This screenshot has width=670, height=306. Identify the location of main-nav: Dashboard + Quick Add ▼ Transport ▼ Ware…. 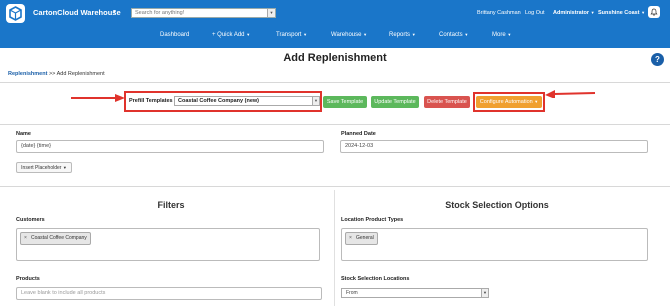
(335, 37).